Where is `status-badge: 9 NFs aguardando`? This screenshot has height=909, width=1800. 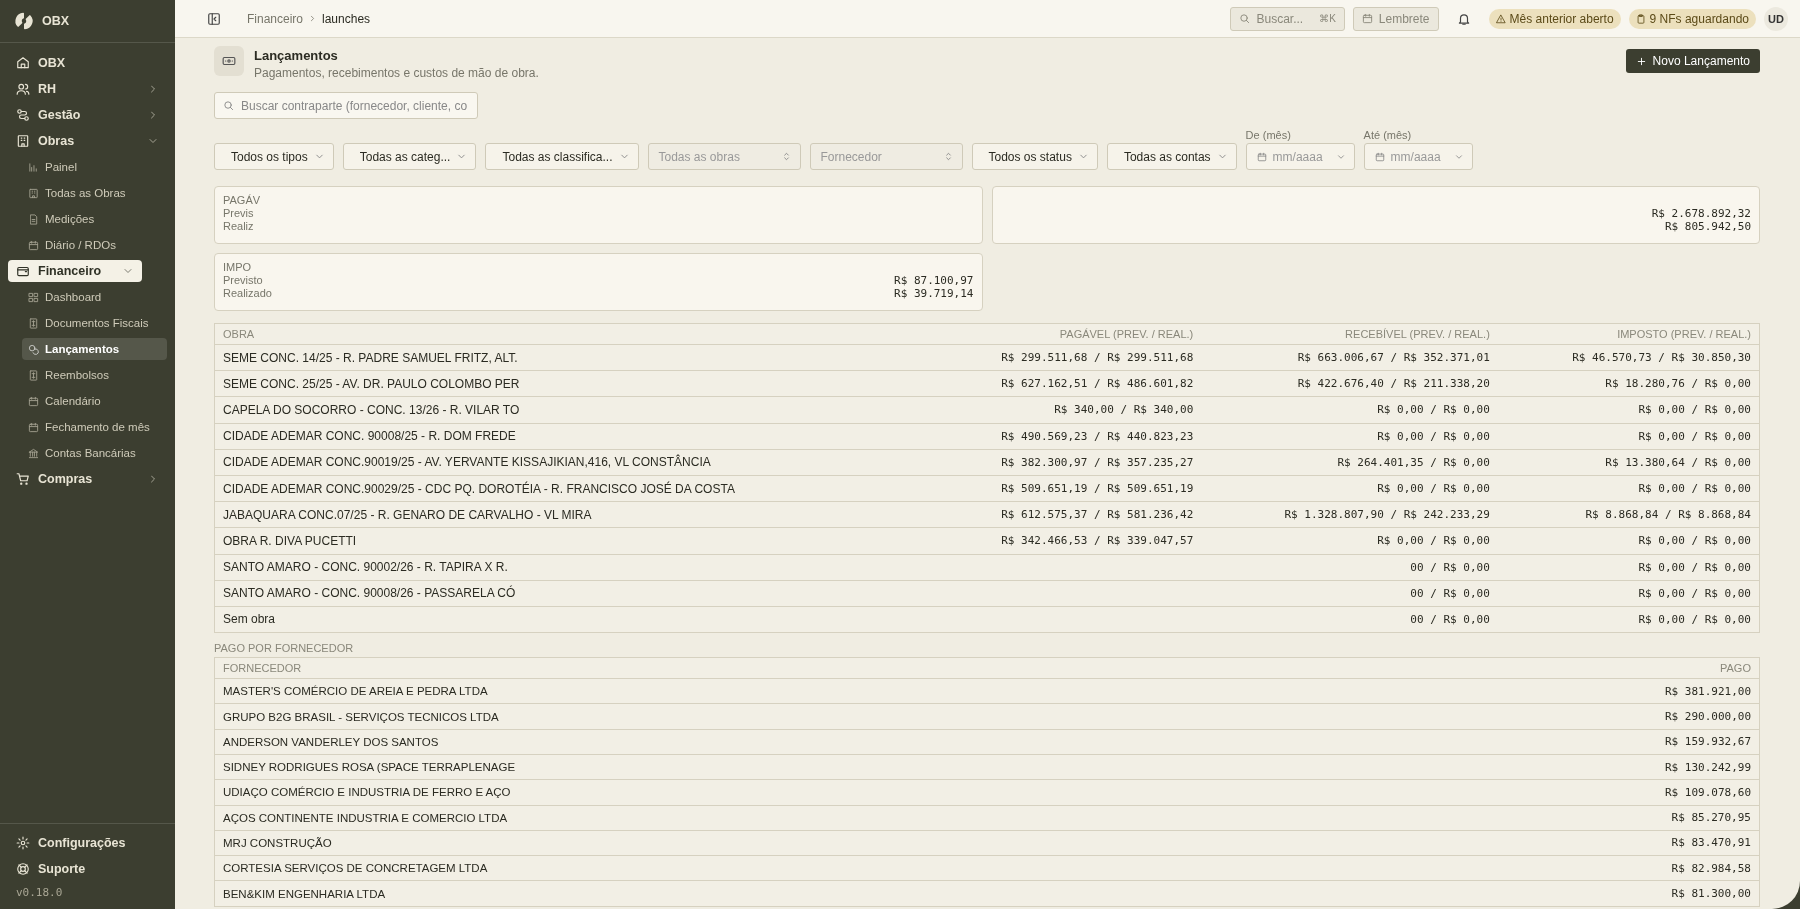 status-badge: 9 NFs aguardando is located at coordinates (1692, 18).